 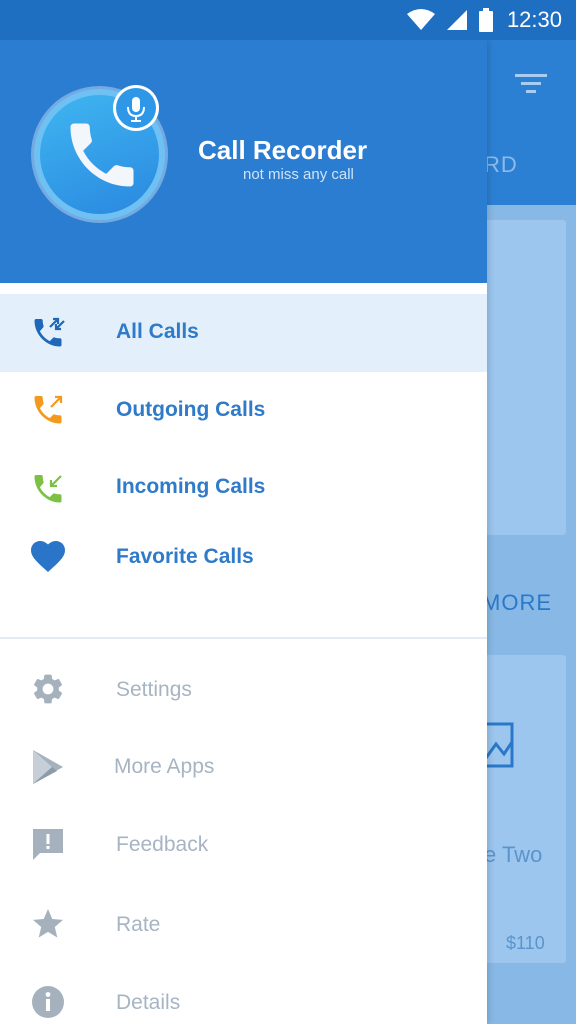 What do you see at coordinates (162, 844) in the screenshot?
I see `menu-item-label: Feedback` at bounding box center [162, 844].